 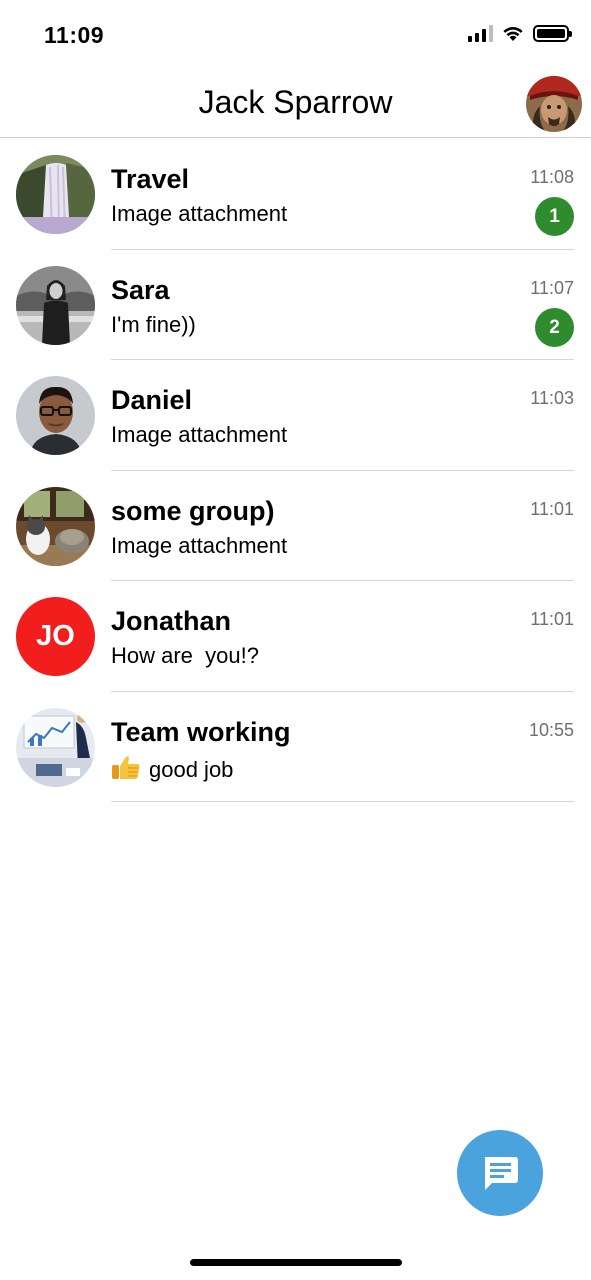 What do you see at coordinates (552, 177) in the screenshot?
I see `chat-time: 11:08` at bounding box center [552, 177].